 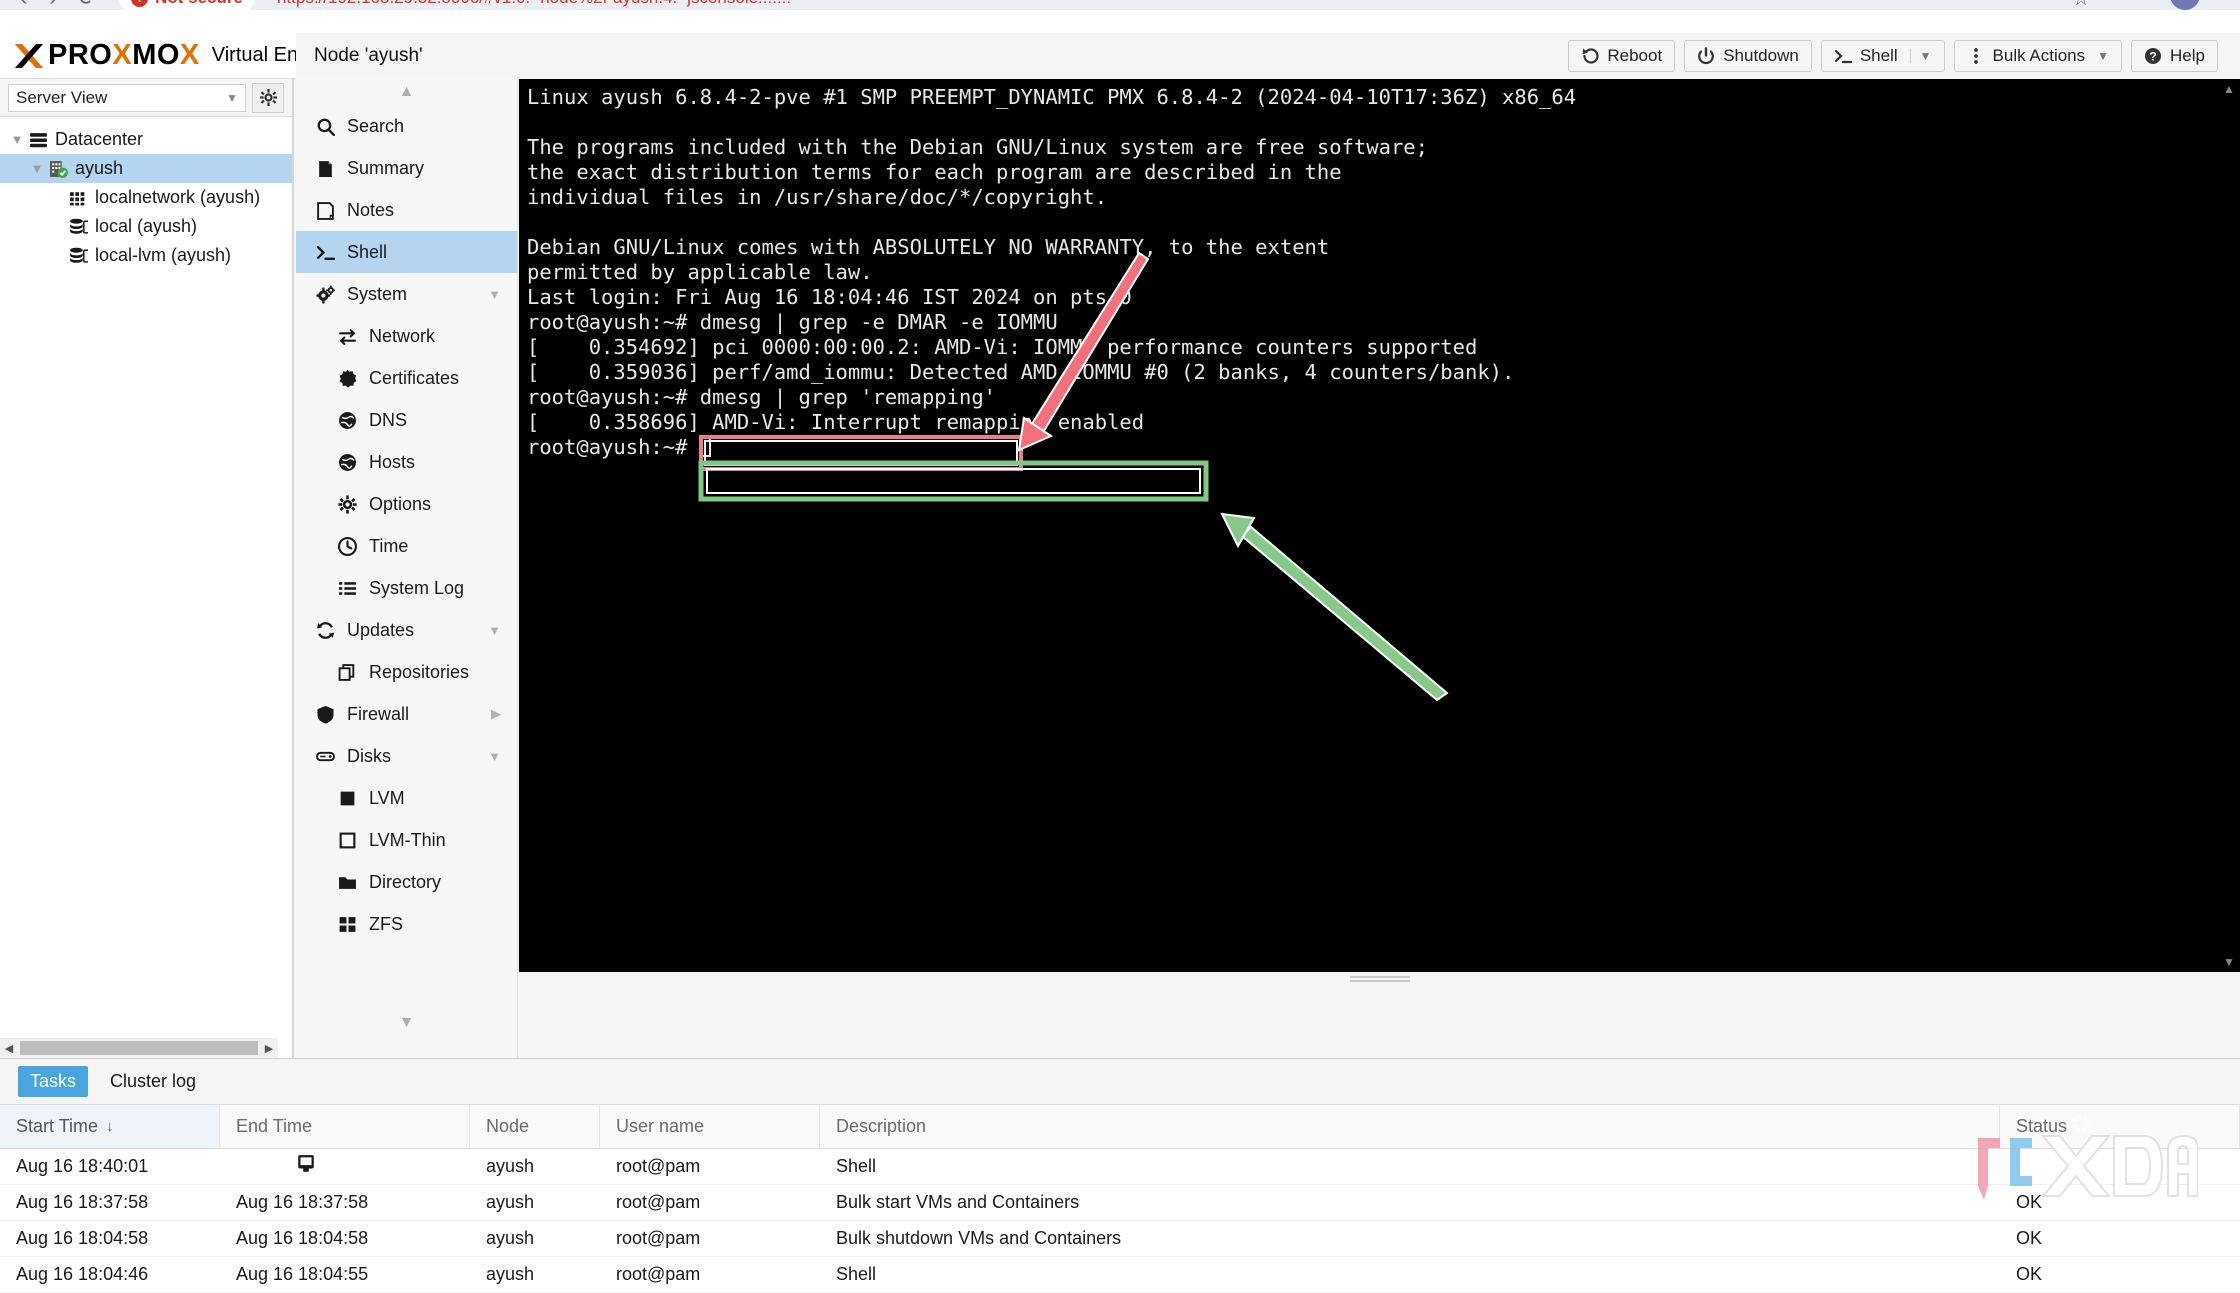 I want to click on menu-item-system: System ▼, so click(x=406, y=294).